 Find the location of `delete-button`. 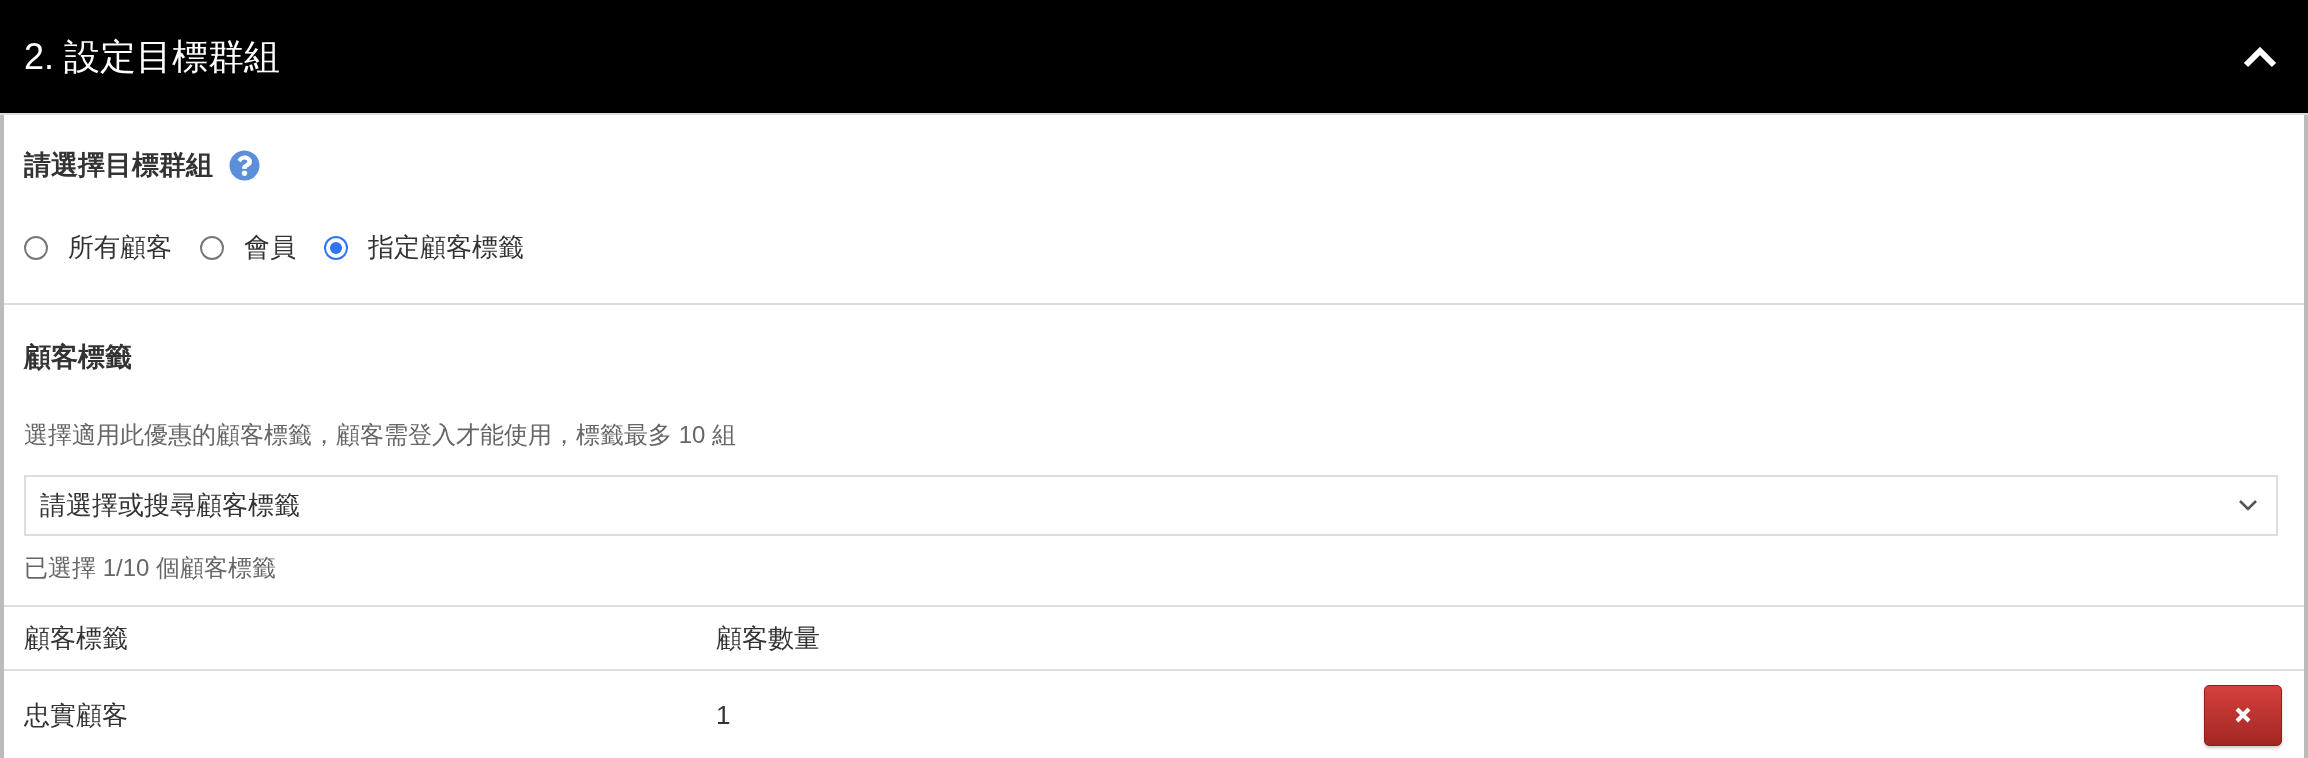

delete-button is located at coordinates (2243, 715).